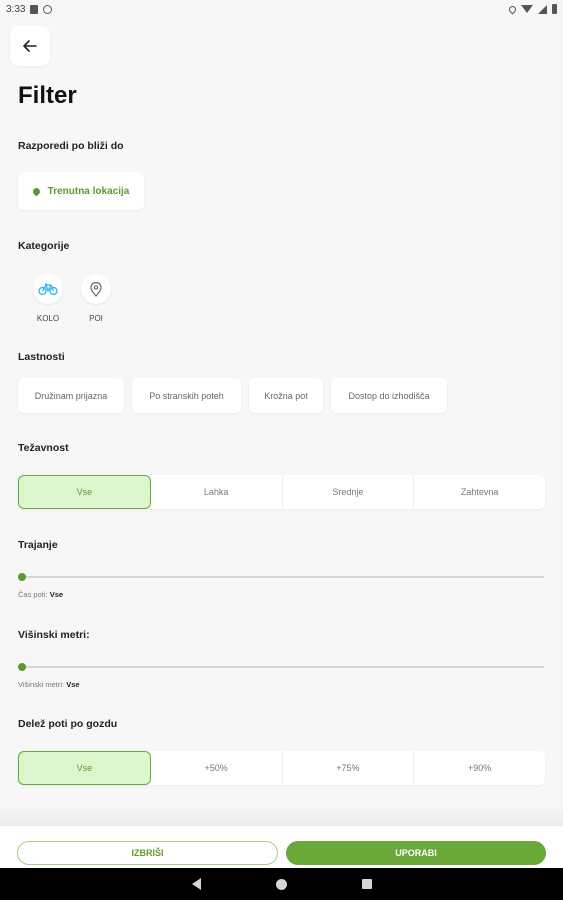 The width and height of the screenshot is (563, 900). I want to click on difficulty-option-medium: Srednje, so click(349, 492).